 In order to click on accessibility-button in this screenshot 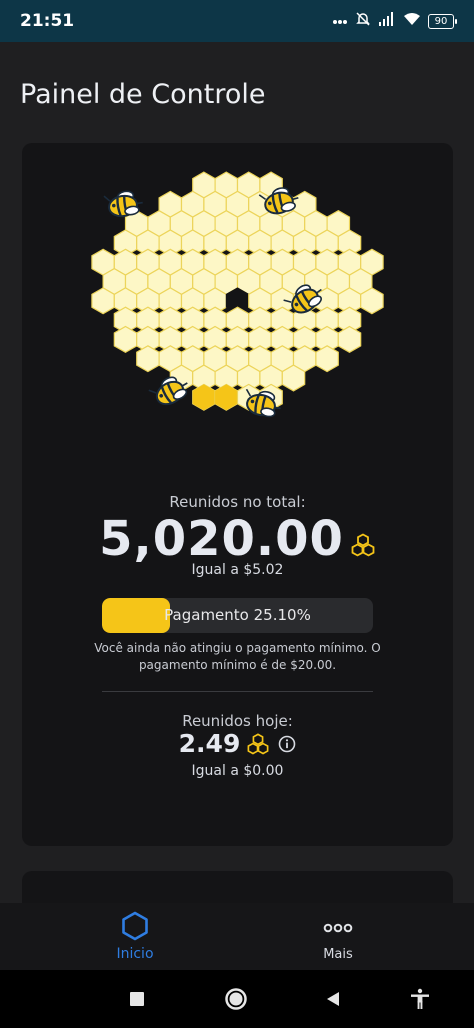, I will do `click(420, 999)`.